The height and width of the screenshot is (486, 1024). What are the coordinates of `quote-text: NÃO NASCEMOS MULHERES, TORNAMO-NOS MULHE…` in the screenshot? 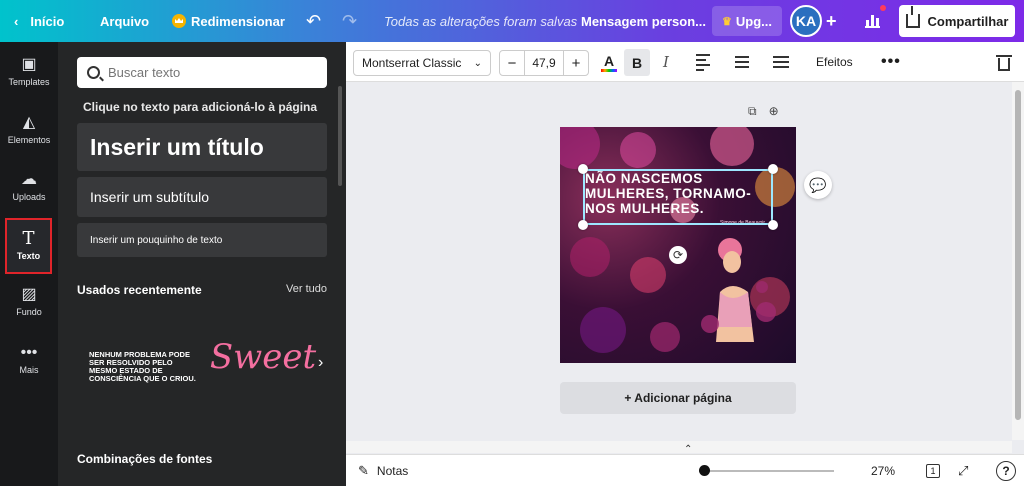 It's located at (680, 193).